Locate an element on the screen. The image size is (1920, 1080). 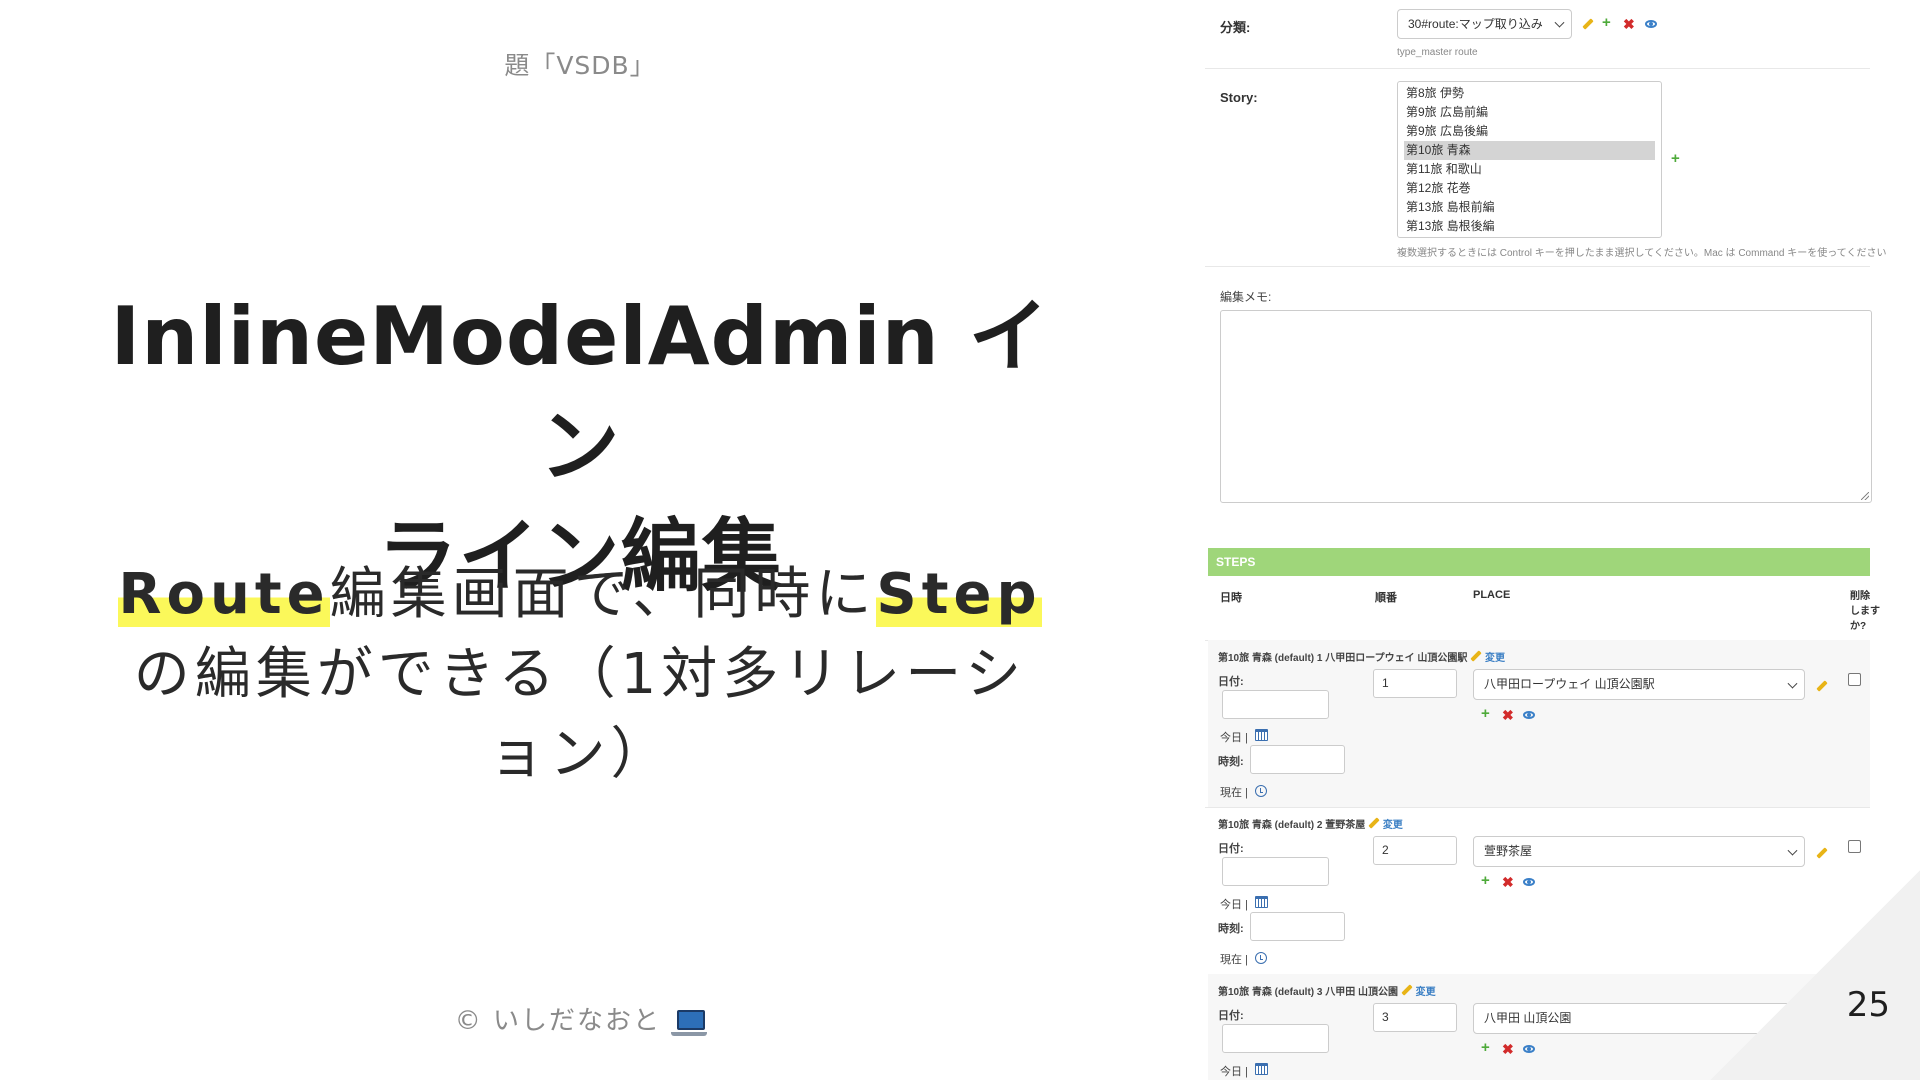
step-row-title: 第10旅 青森 (default) 2 萱野茶屋 変更 is located at coordinates (1310, 823).